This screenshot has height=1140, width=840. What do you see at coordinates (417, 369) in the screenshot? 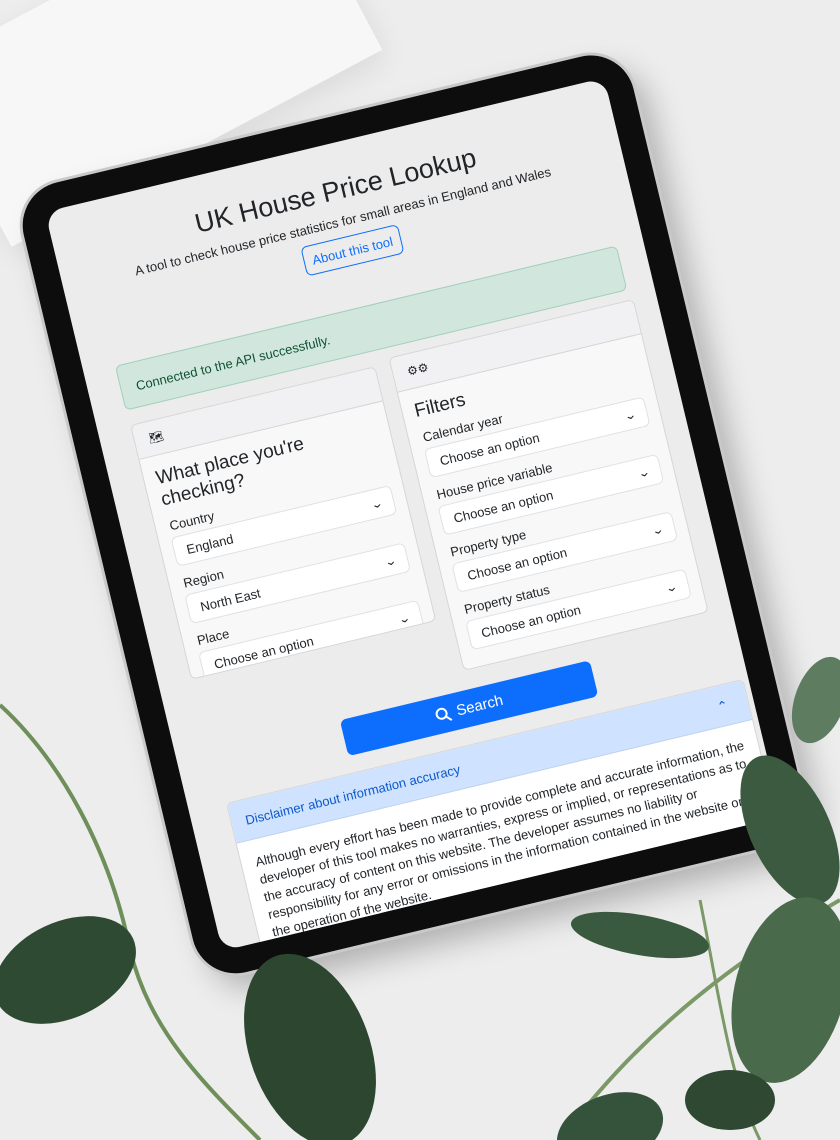
I see `gears-icon: ⚙⚙` at bounding box center [417, 369].